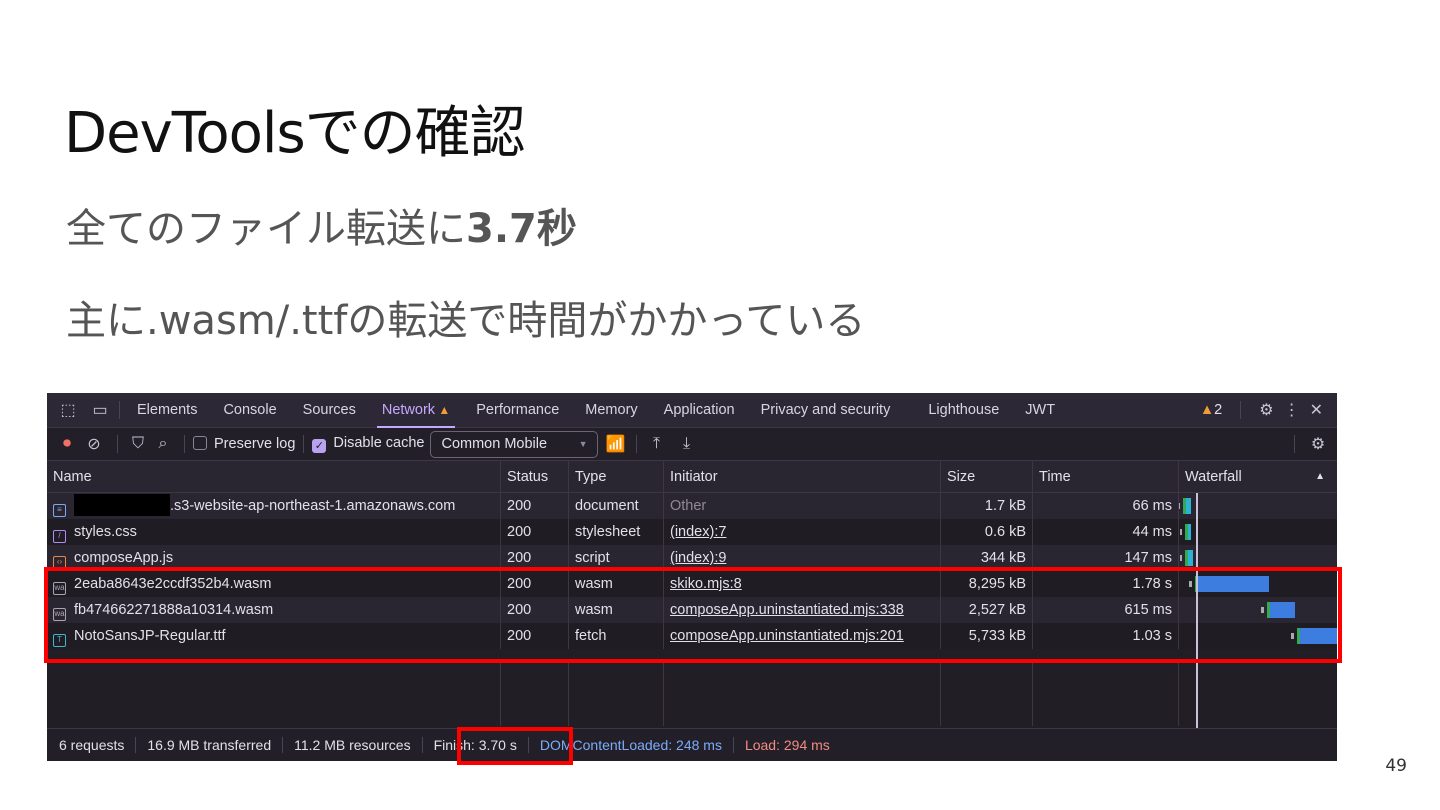  I want to click on network-conditions-icon: 📶, so click(615, 444).